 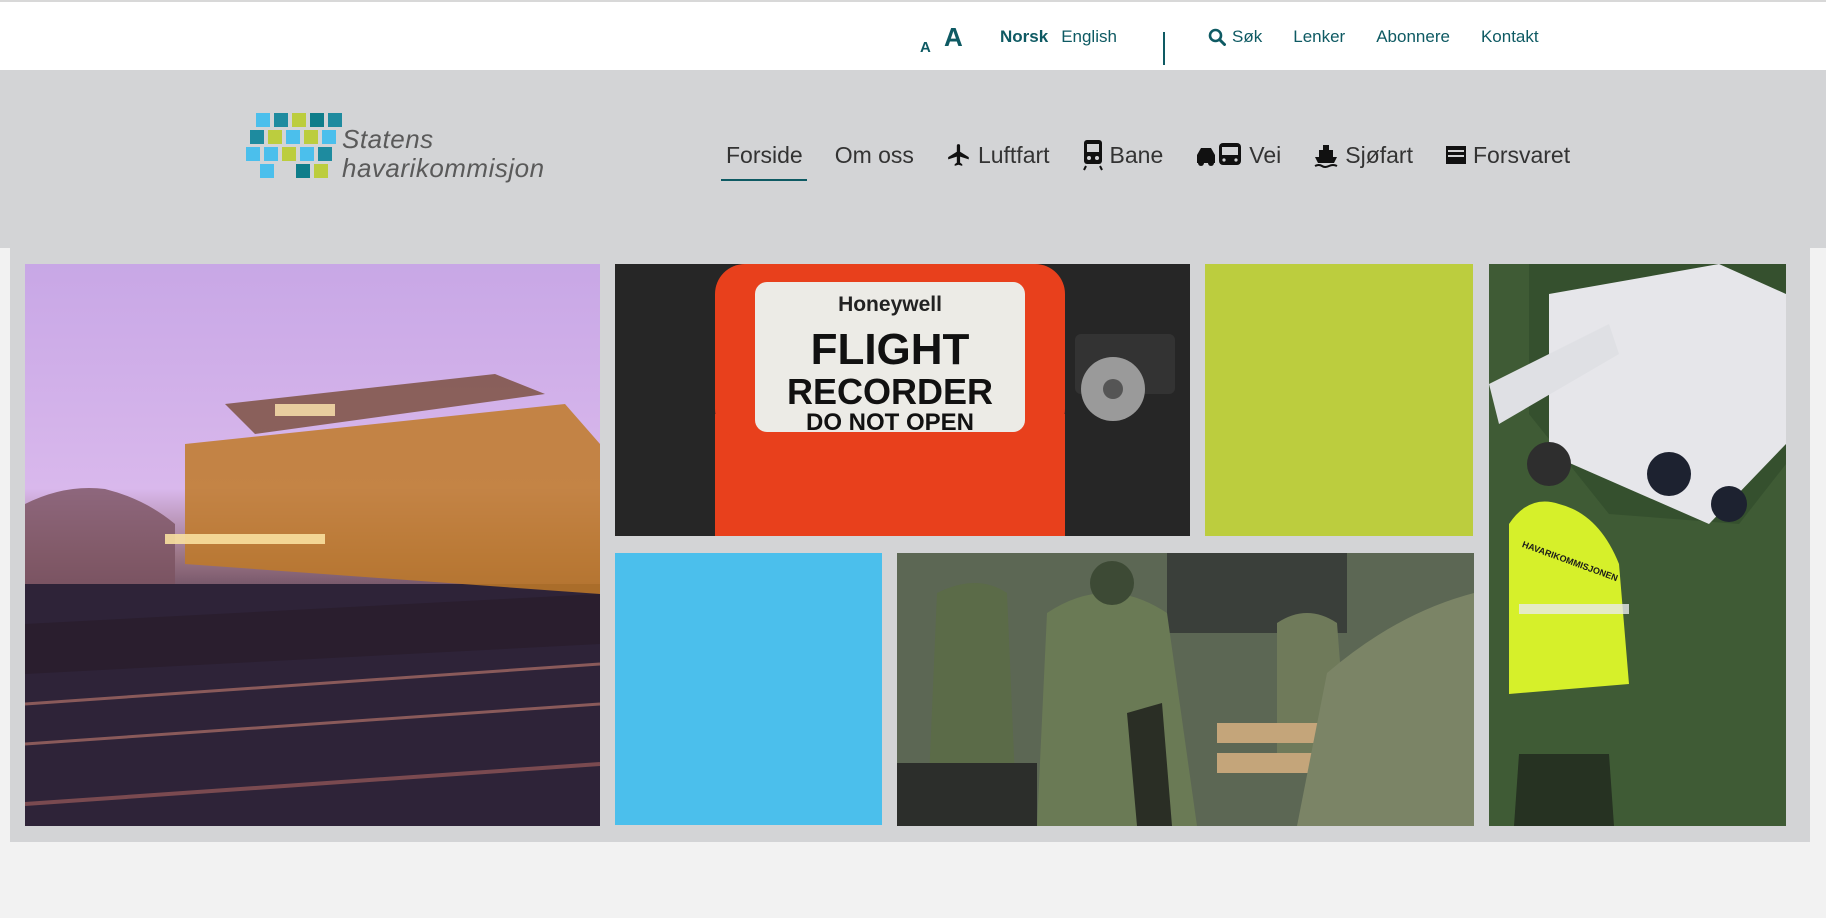 I want to click on nav-item-forsvaret: Forsvaret, so click(x=1507, y=155).